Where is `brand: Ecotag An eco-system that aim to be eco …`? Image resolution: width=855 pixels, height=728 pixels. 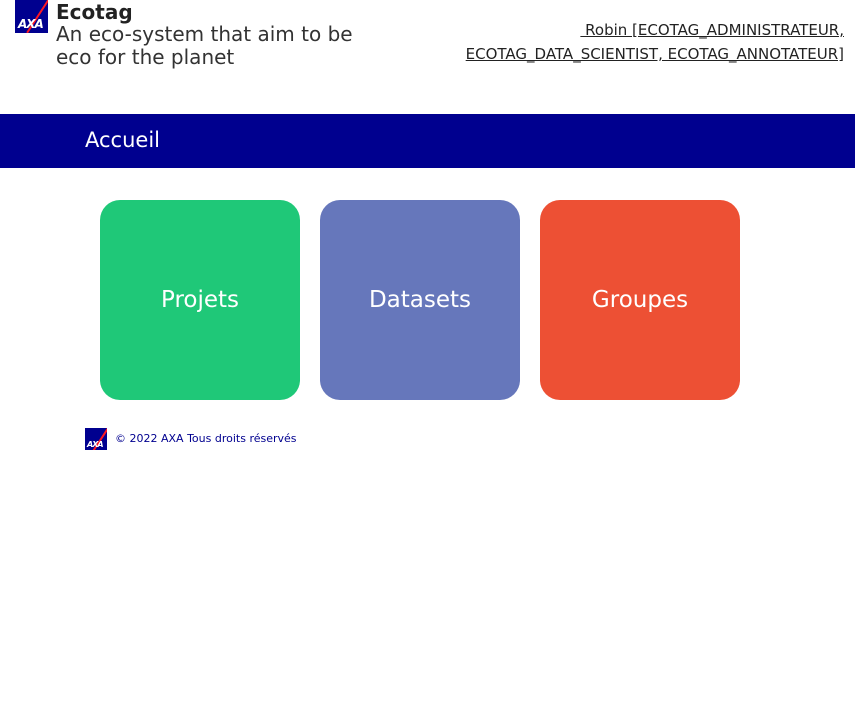 brand: Ecotag An eco-system that aim to be eco … is located at coordinates (216, 35).